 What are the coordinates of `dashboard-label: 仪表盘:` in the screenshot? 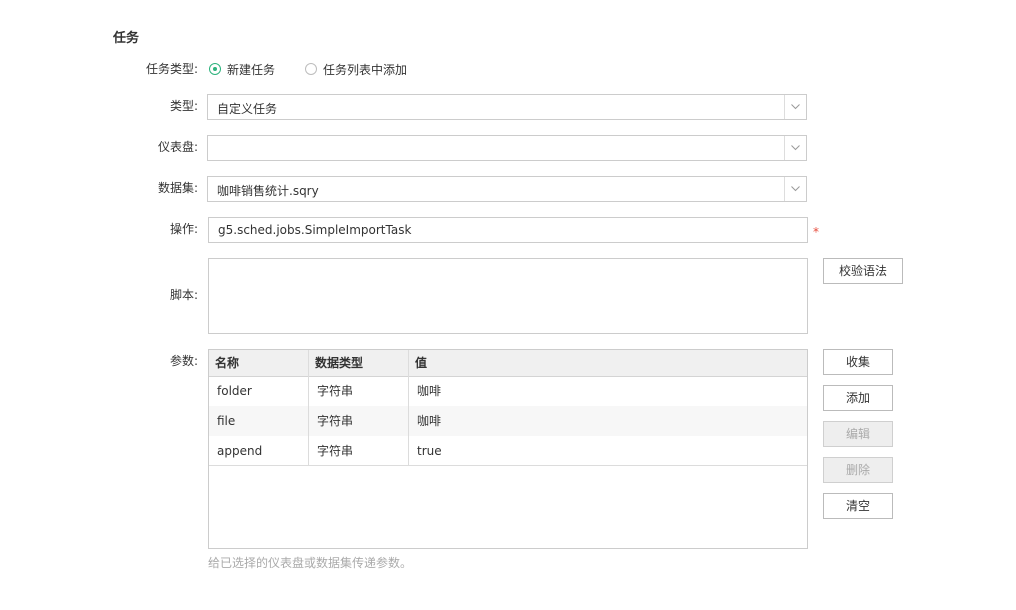 It's located at (177, 147).